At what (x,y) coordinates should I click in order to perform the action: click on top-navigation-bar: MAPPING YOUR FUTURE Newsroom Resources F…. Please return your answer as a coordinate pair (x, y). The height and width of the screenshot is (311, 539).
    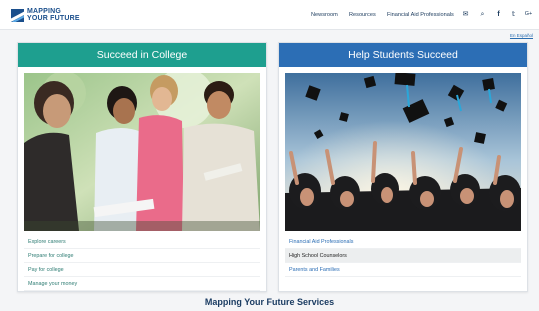
    Looking at the image, I should click on (269, 15).